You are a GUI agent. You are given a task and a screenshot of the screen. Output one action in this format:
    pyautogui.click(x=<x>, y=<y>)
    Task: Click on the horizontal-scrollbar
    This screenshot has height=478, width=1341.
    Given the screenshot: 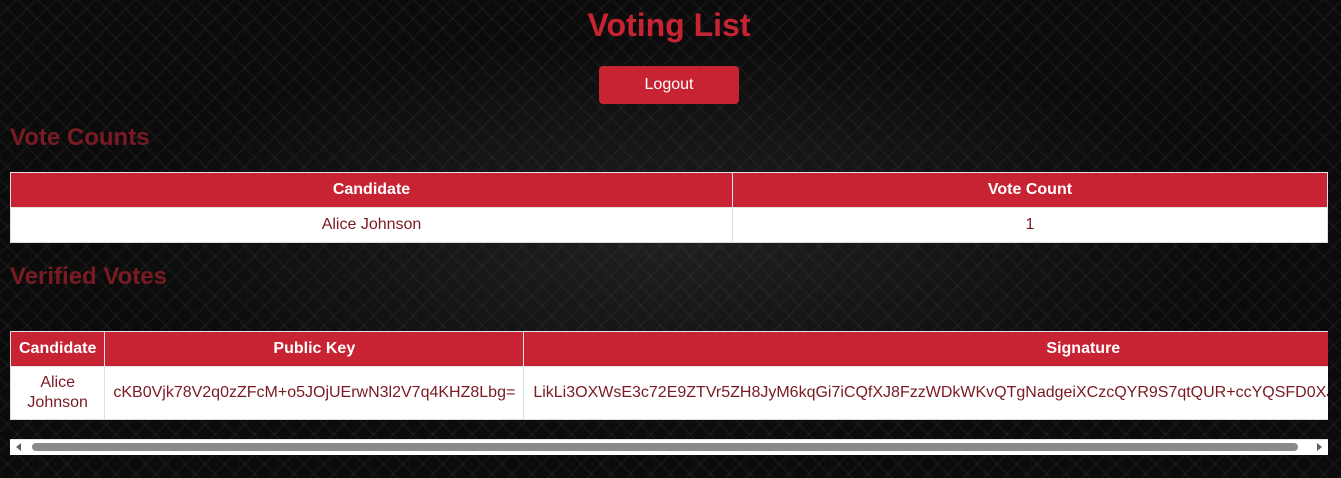 What is the action you would take?
    pyautogui.click(x=669, y=447)
    